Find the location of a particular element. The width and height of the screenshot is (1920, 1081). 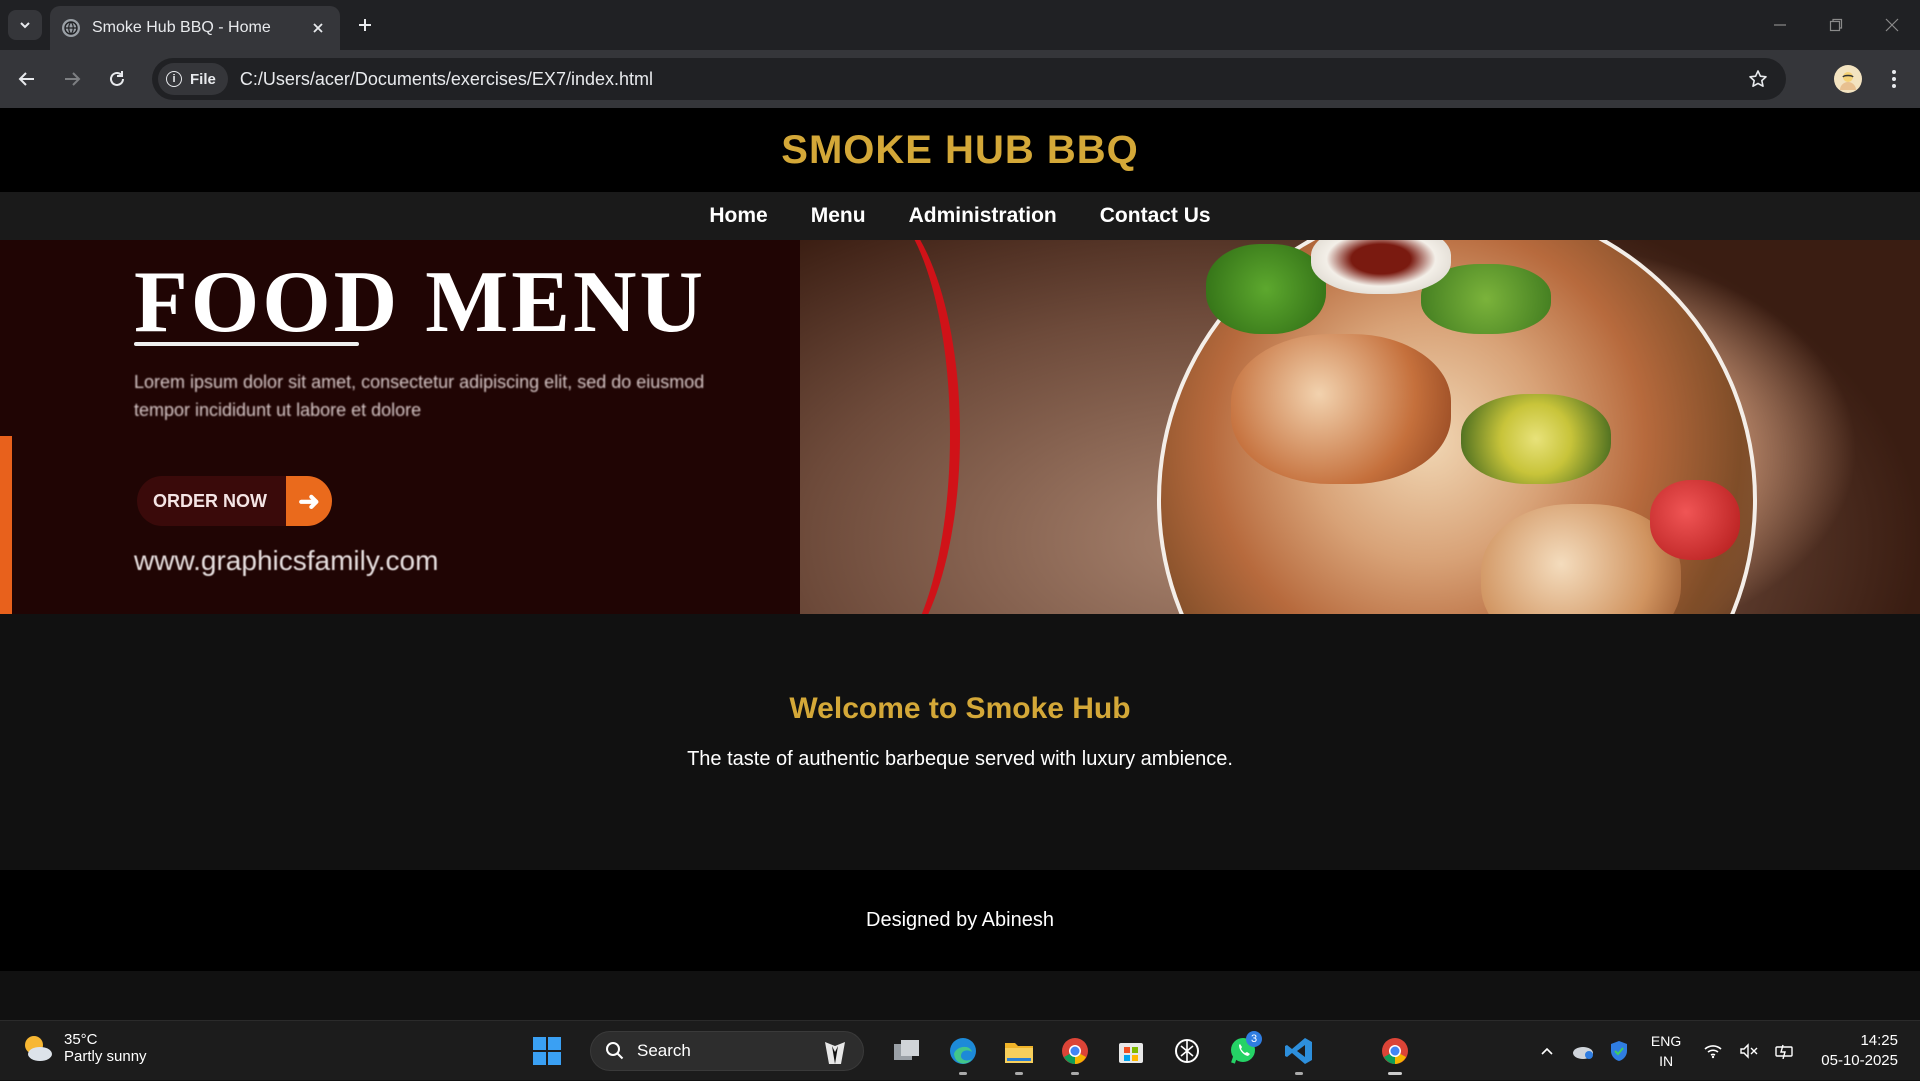

search-label: Search is located at coordinates (664, 1050).